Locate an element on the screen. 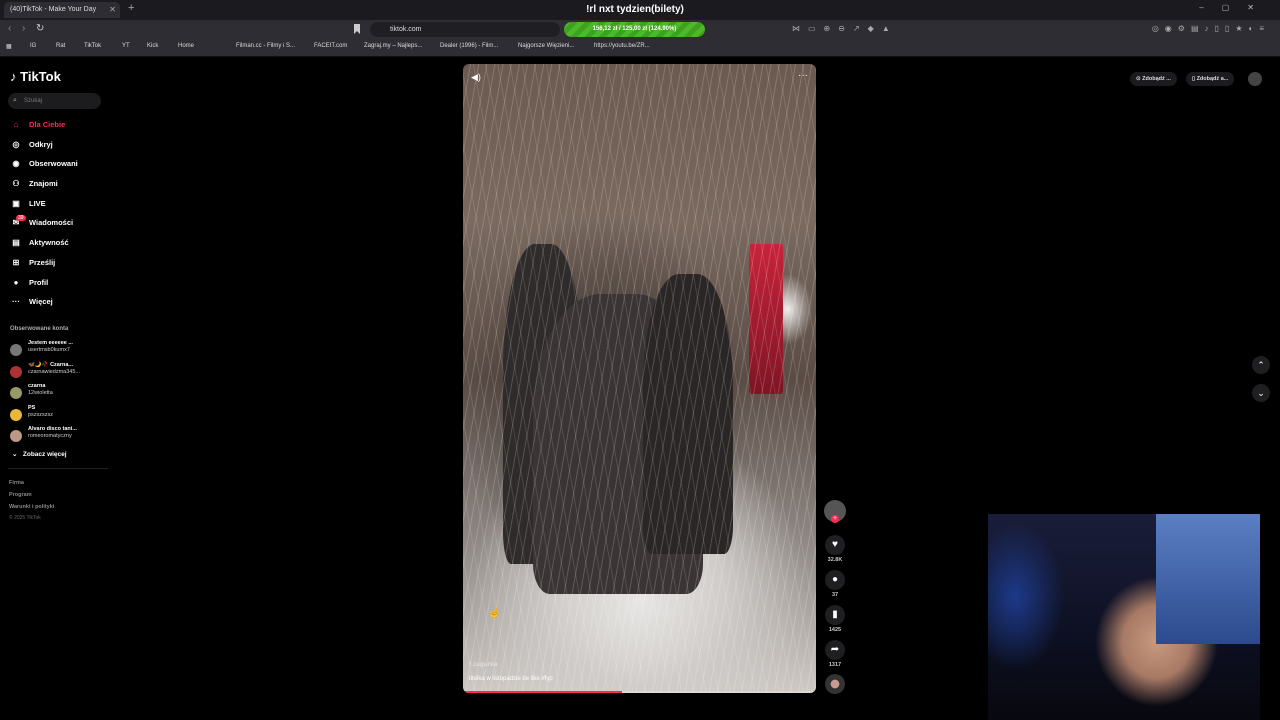  footer-link-terms: Warunki i polityki is located at coordinates (31, 507).